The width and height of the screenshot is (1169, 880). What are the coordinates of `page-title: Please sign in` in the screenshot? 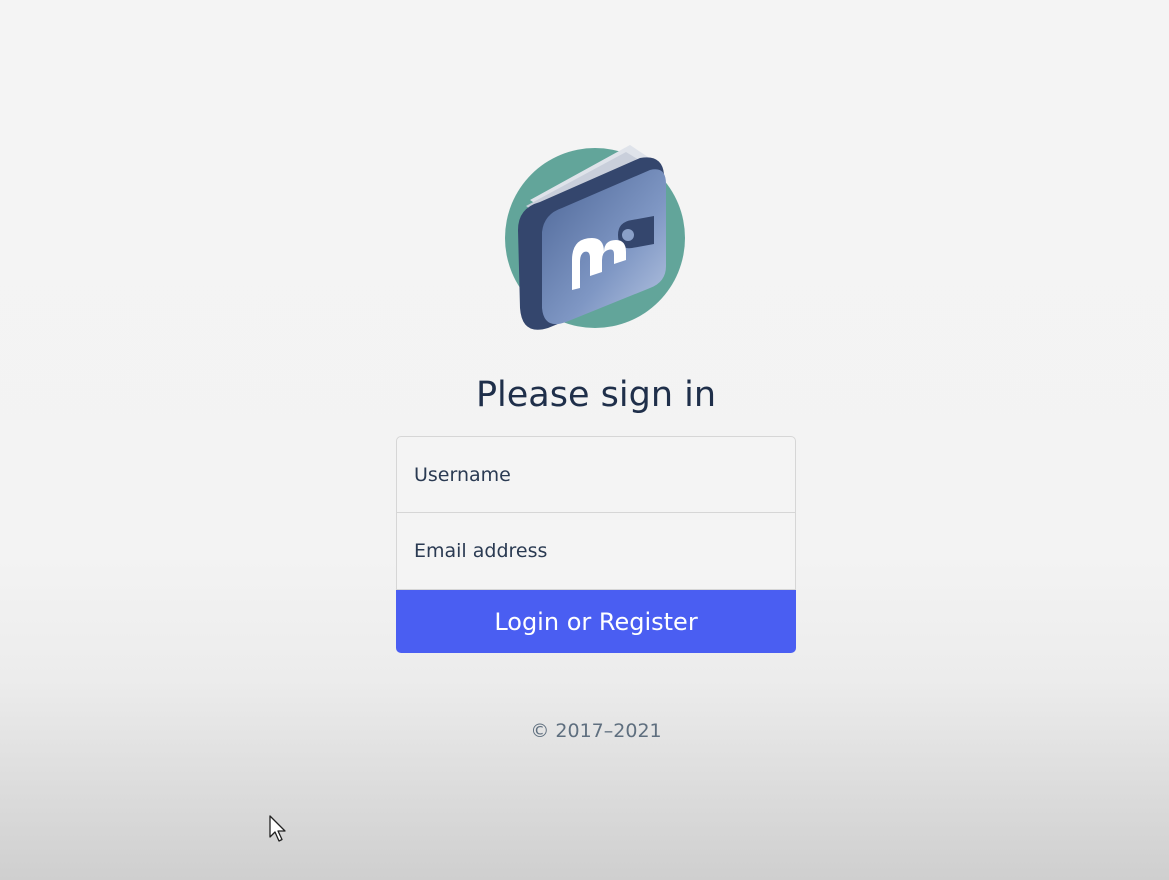 It's located at (596, 395).